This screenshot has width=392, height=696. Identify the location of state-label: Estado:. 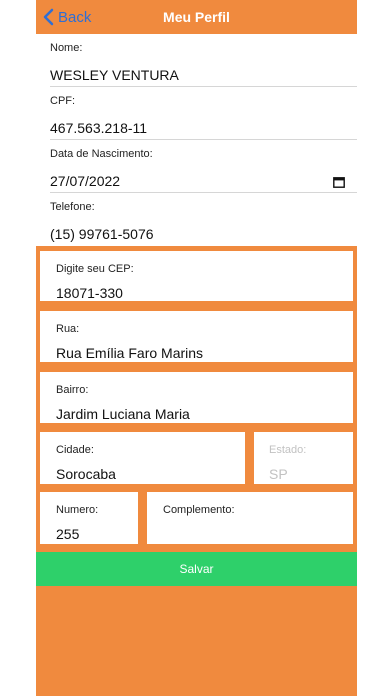
(288, 450).